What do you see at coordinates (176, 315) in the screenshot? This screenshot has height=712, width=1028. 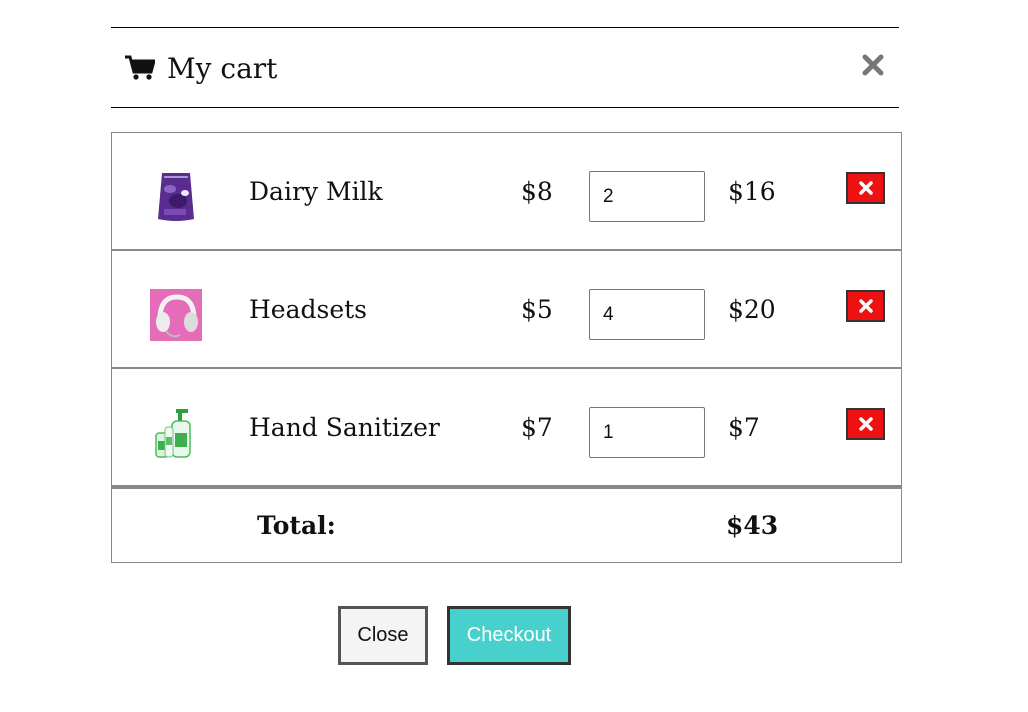 I see `headsets-image` at bounding box center [176, 315].